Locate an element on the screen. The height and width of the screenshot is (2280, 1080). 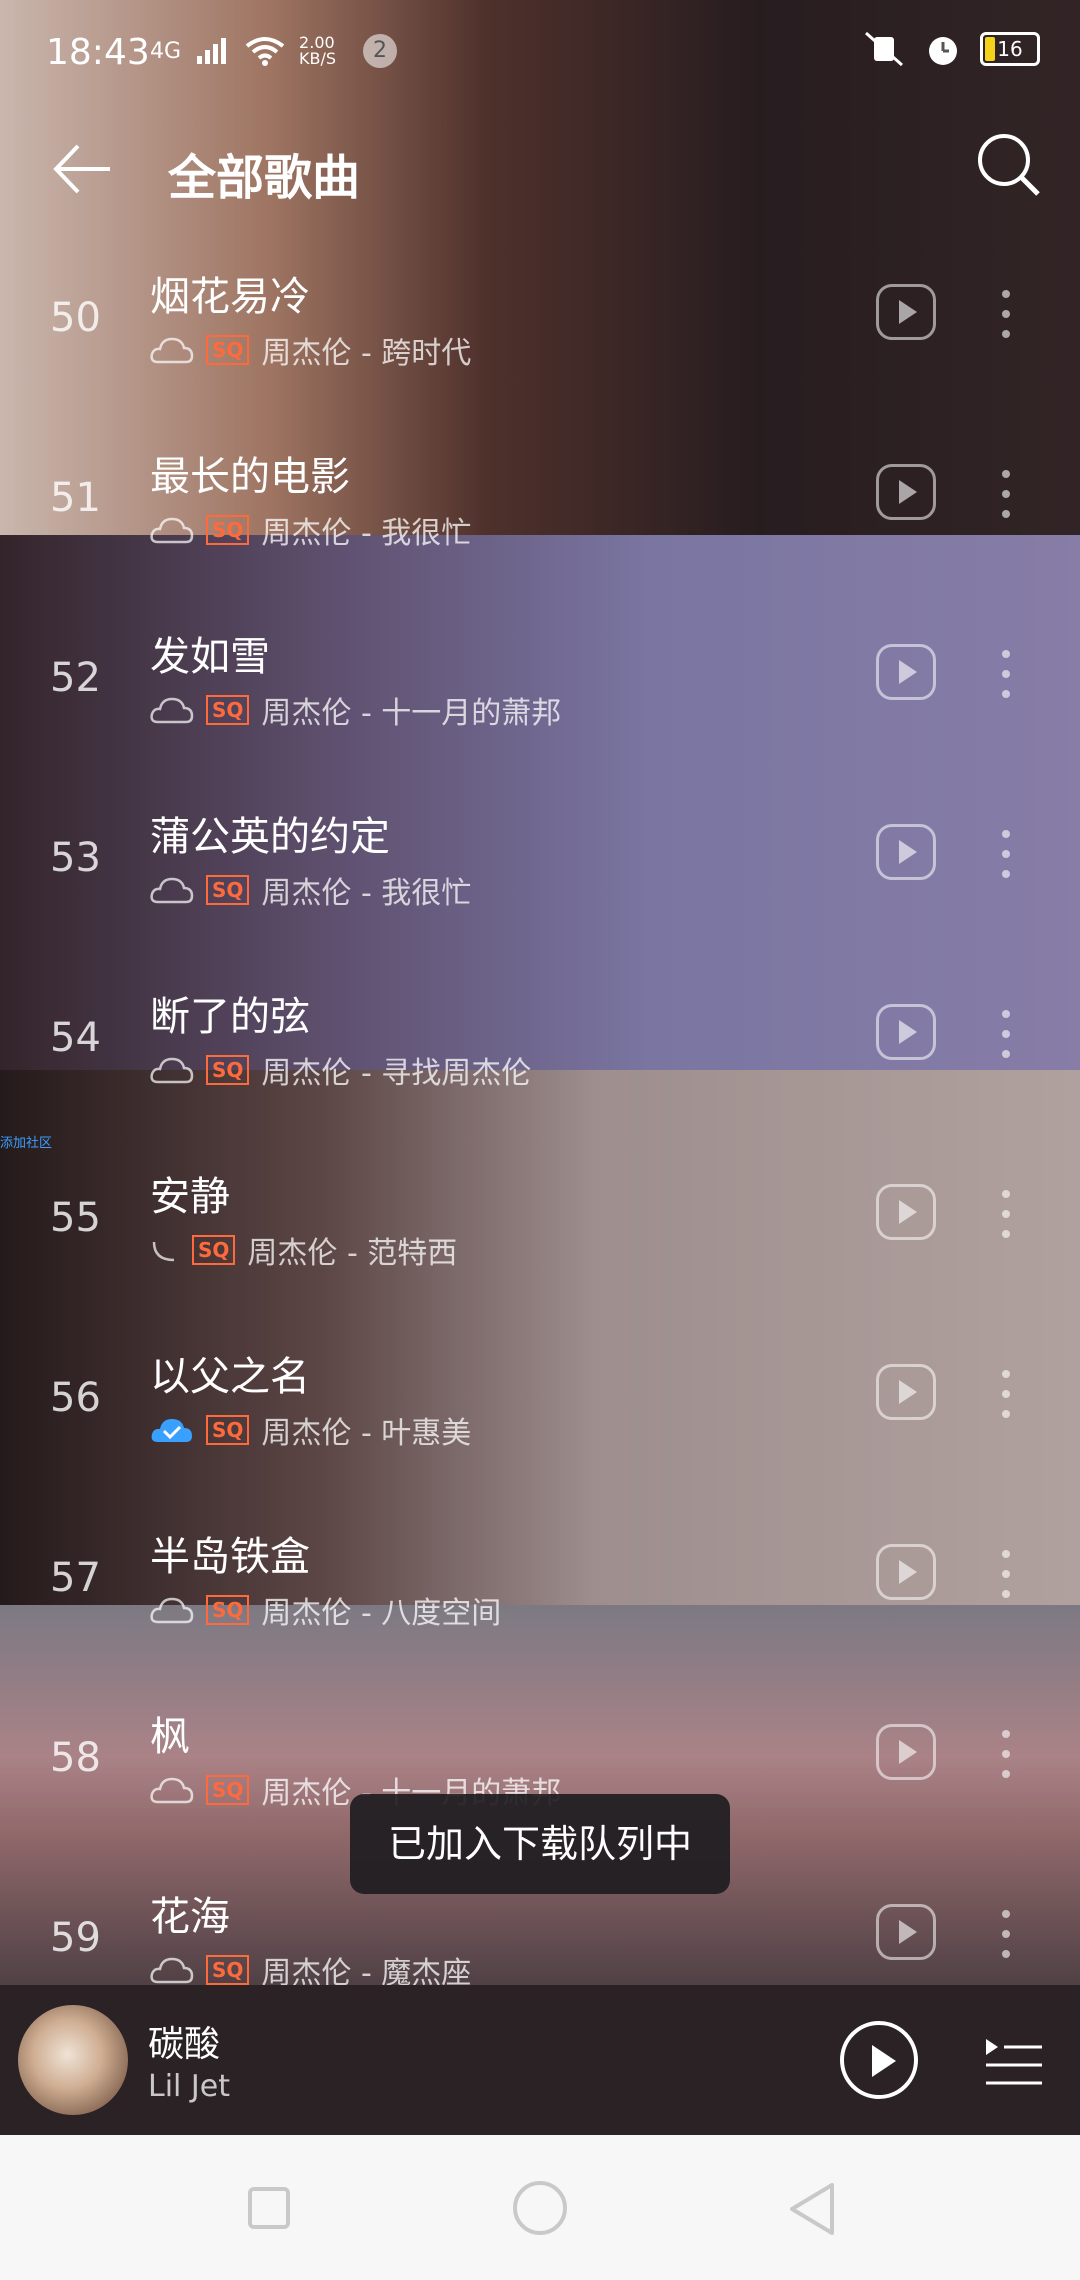
song-row: 52 发如雪 SQ 周杰伦 - 十一月的萧邦 is located at coordinates (540, 690).